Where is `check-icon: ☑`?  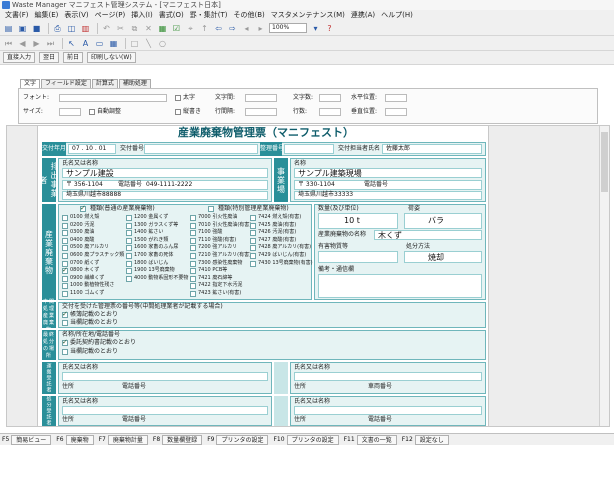 check-icon: ☑ is located at coordinates (176, 28).